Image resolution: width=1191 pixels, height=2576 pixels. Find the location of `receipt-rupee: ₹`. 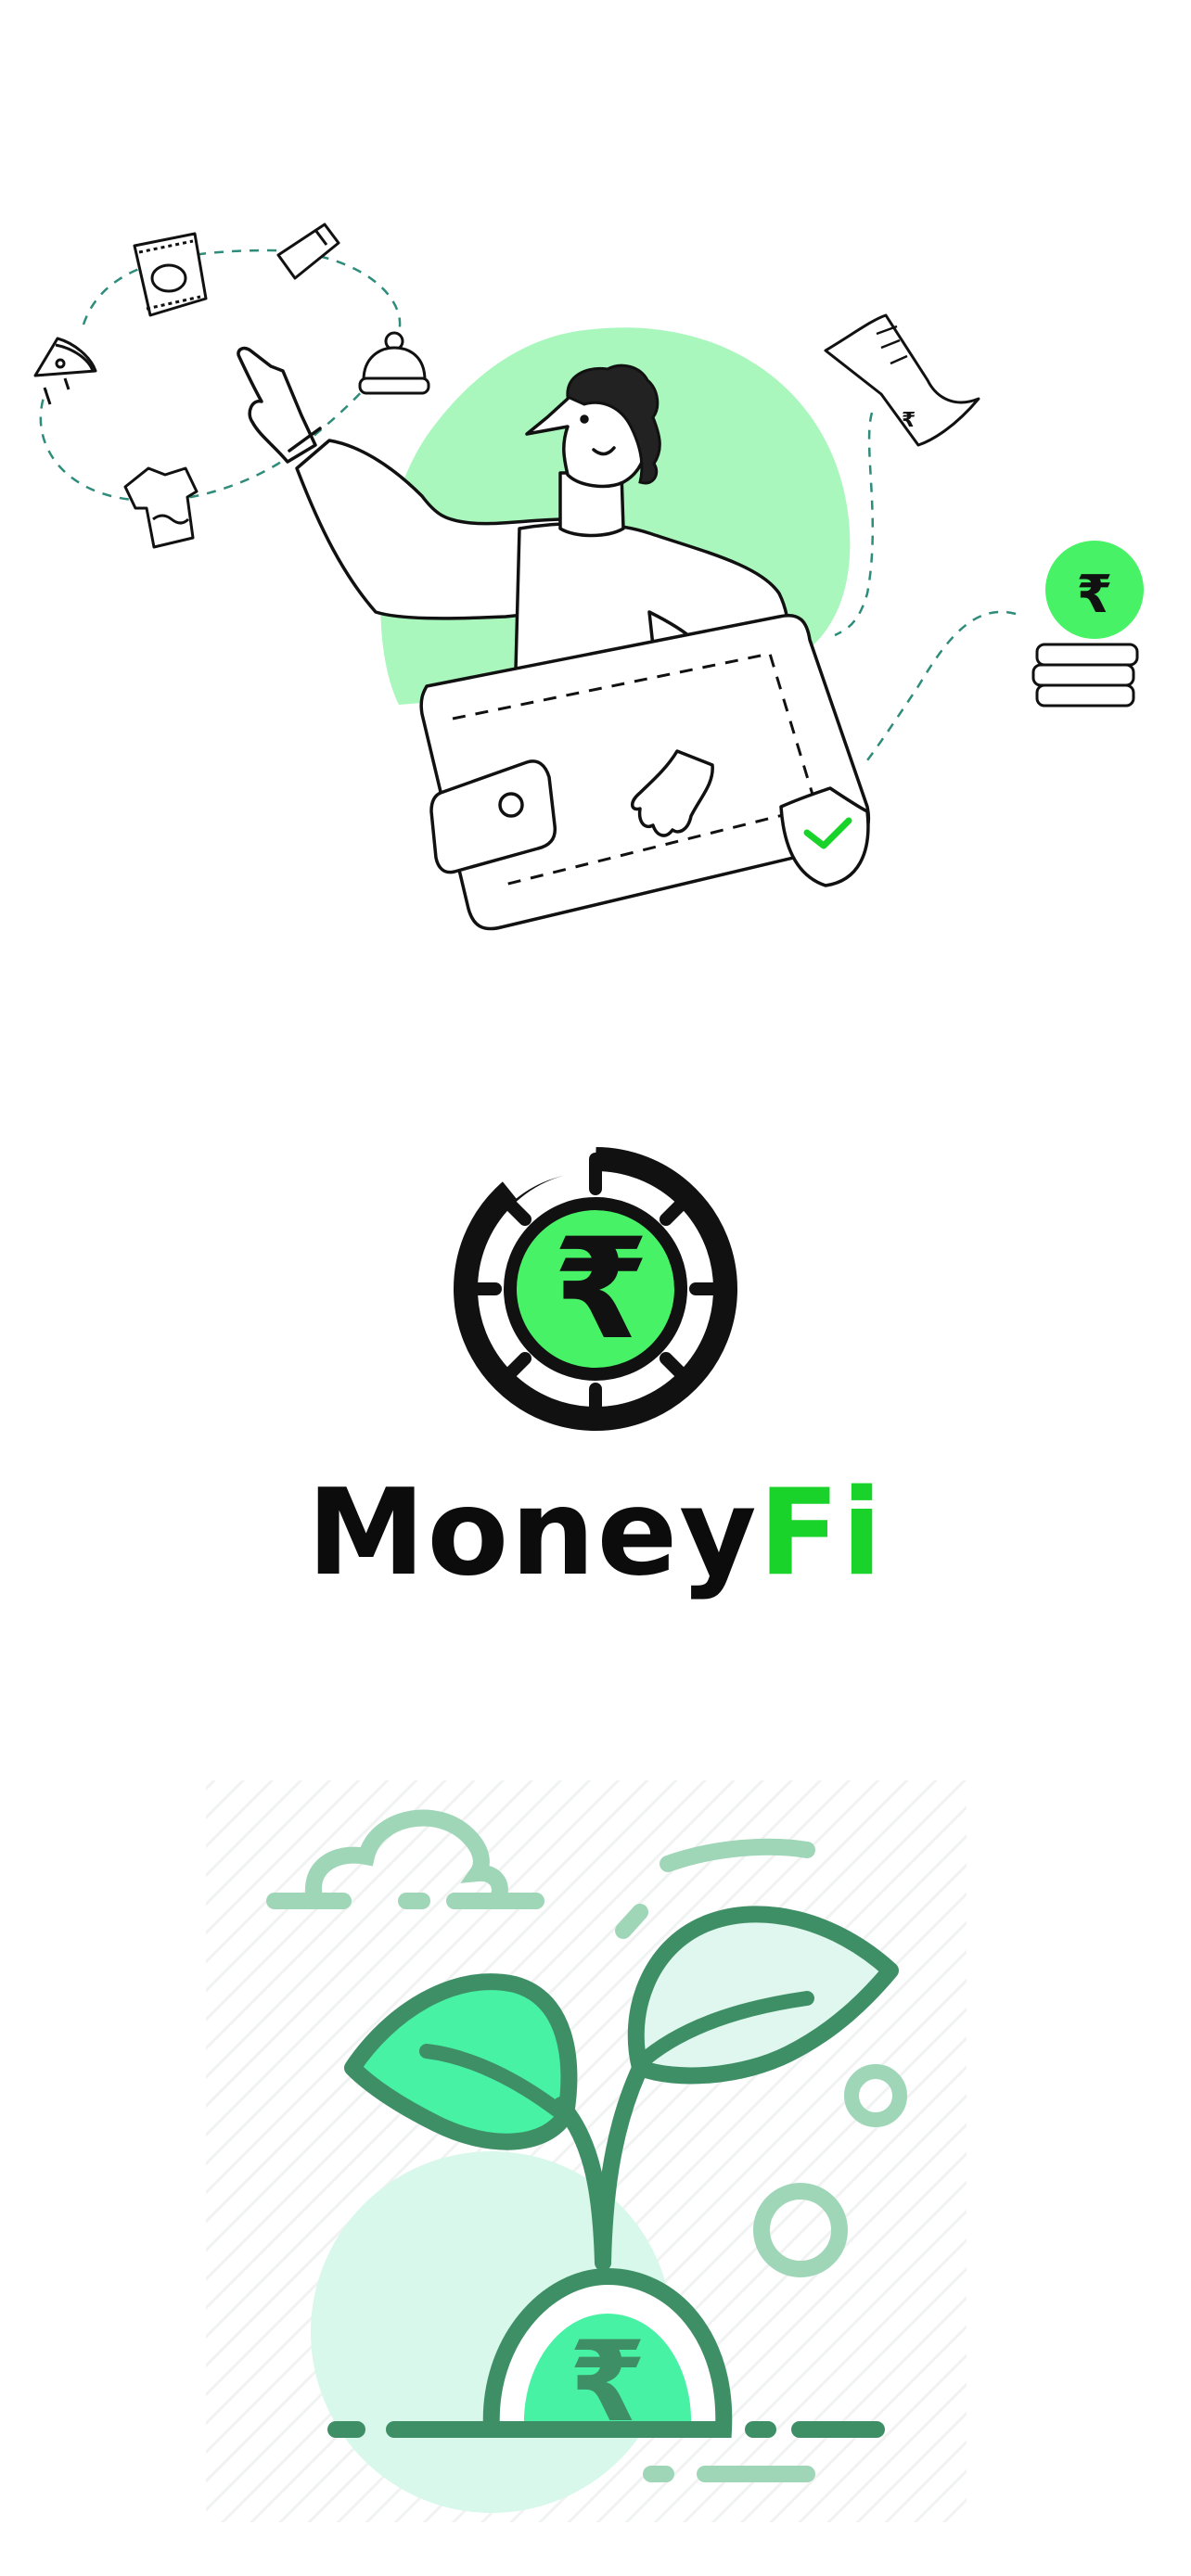

receipt-rupee: ₹ is located at coordinates (909, 420).